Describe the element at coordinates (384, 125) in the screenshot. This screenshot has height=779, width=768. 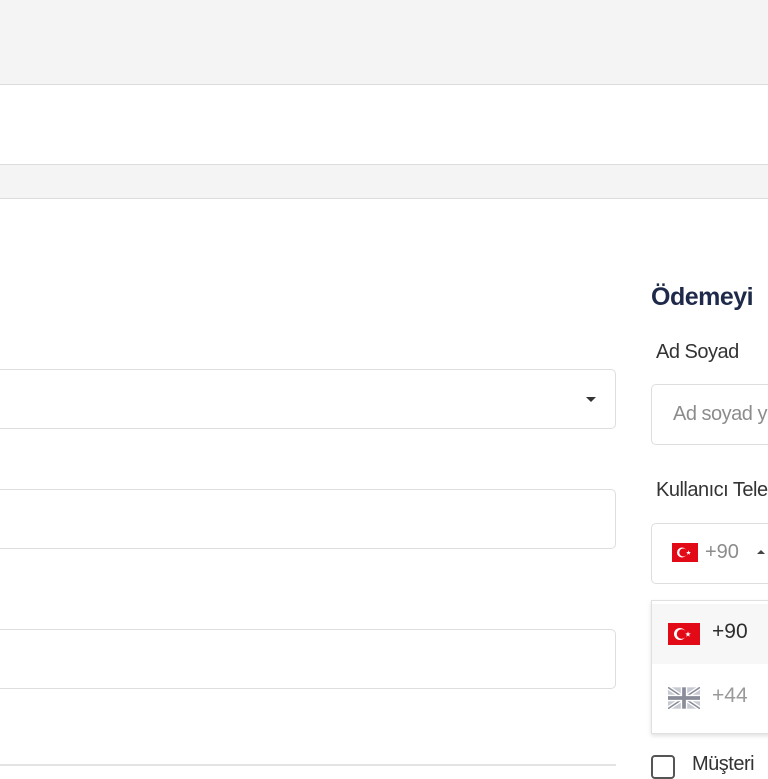
I see `header-bar` at that location.